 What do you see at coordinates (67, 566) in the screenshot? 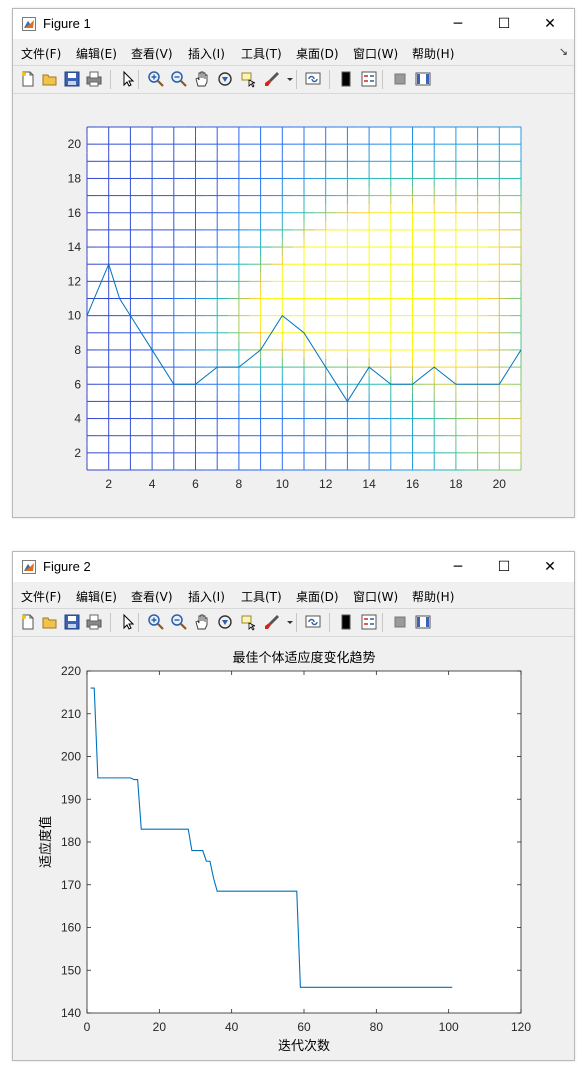
I see `window-title: Figure 2` at bounding box center [67, 566].